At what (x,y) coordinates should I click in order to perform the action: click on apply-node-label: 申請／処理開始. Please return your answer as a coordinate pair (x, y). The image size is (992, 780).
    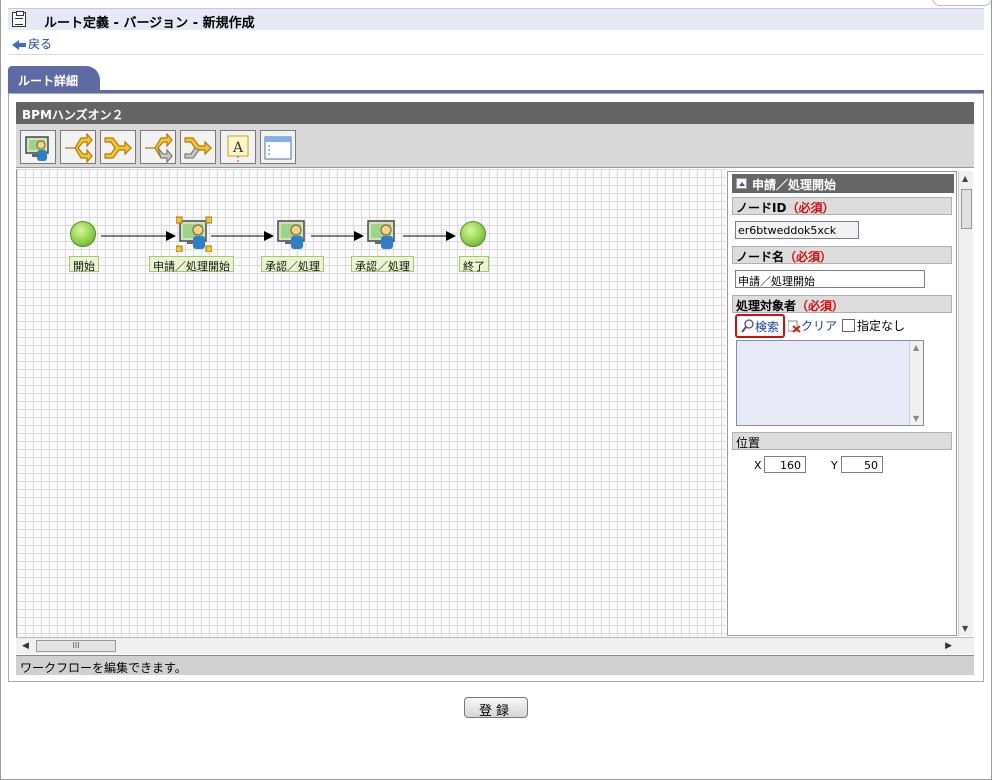
    Looking at the image, I should click on (191, 264).